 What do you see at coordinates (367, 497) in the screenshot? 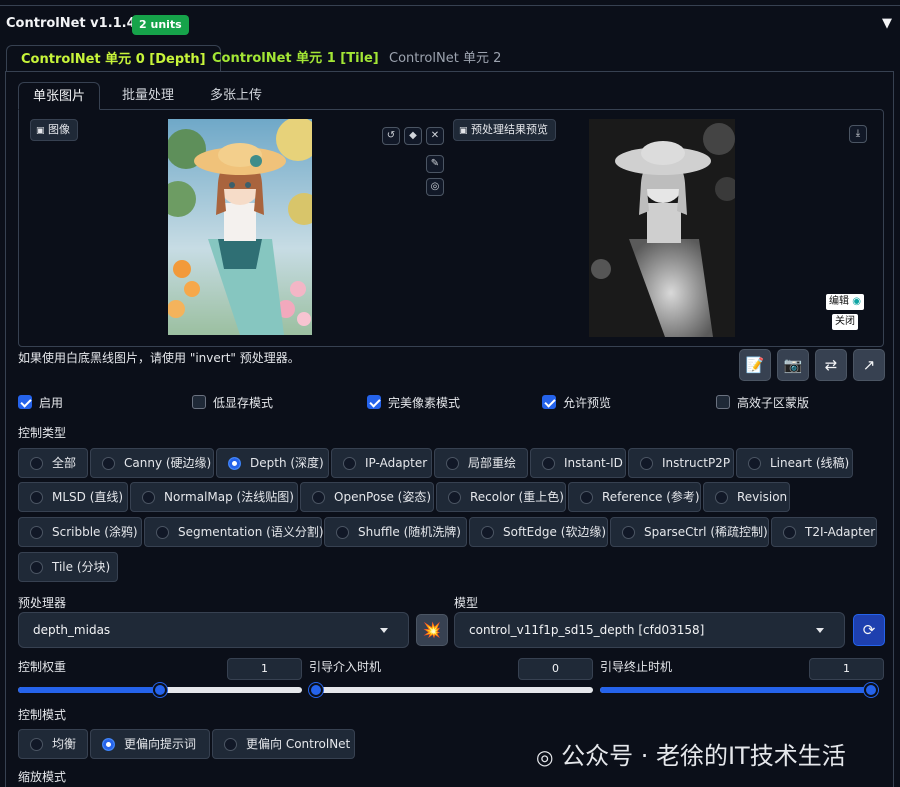
I see `control-type-option: OpenPose (姿态)` at bounding box center [367, 497].